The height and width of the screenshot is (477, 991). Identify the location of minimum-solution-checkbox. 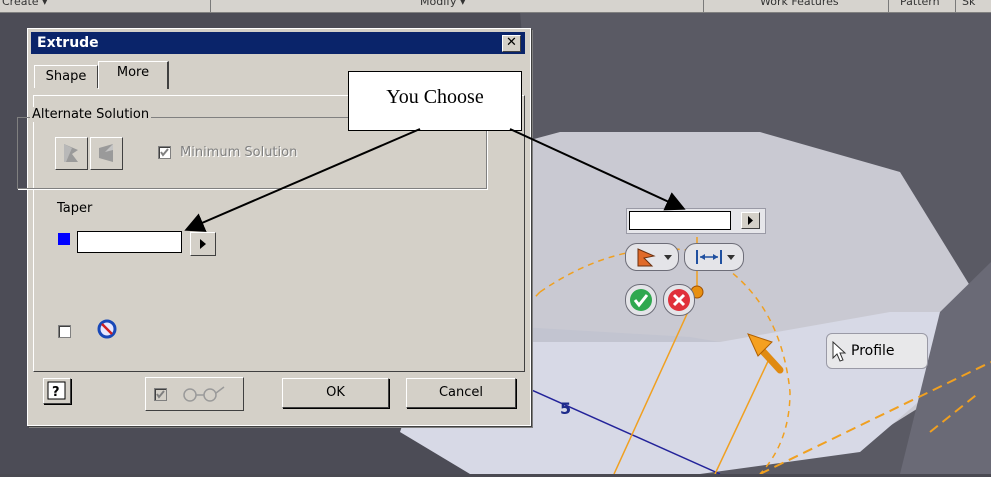
(164, 152).